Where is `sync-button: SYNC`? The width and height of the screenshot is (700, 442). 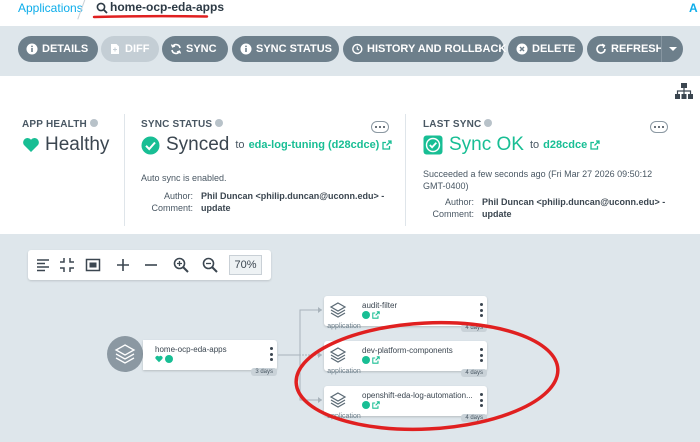
sync-button: SYNC is located at coordinates (195, 49).